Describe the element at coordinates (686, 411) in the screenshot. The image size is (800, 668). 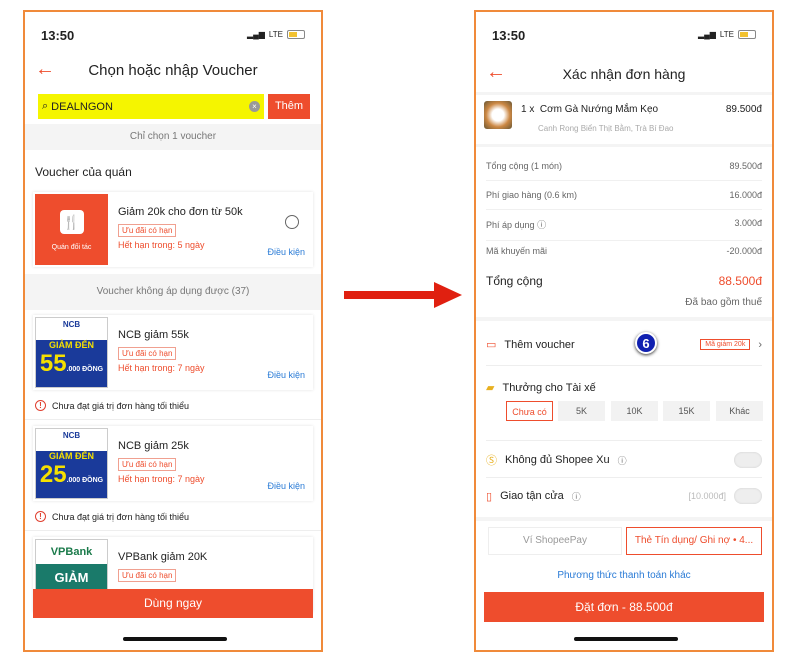
I see `tip-option: 15K` at that location.